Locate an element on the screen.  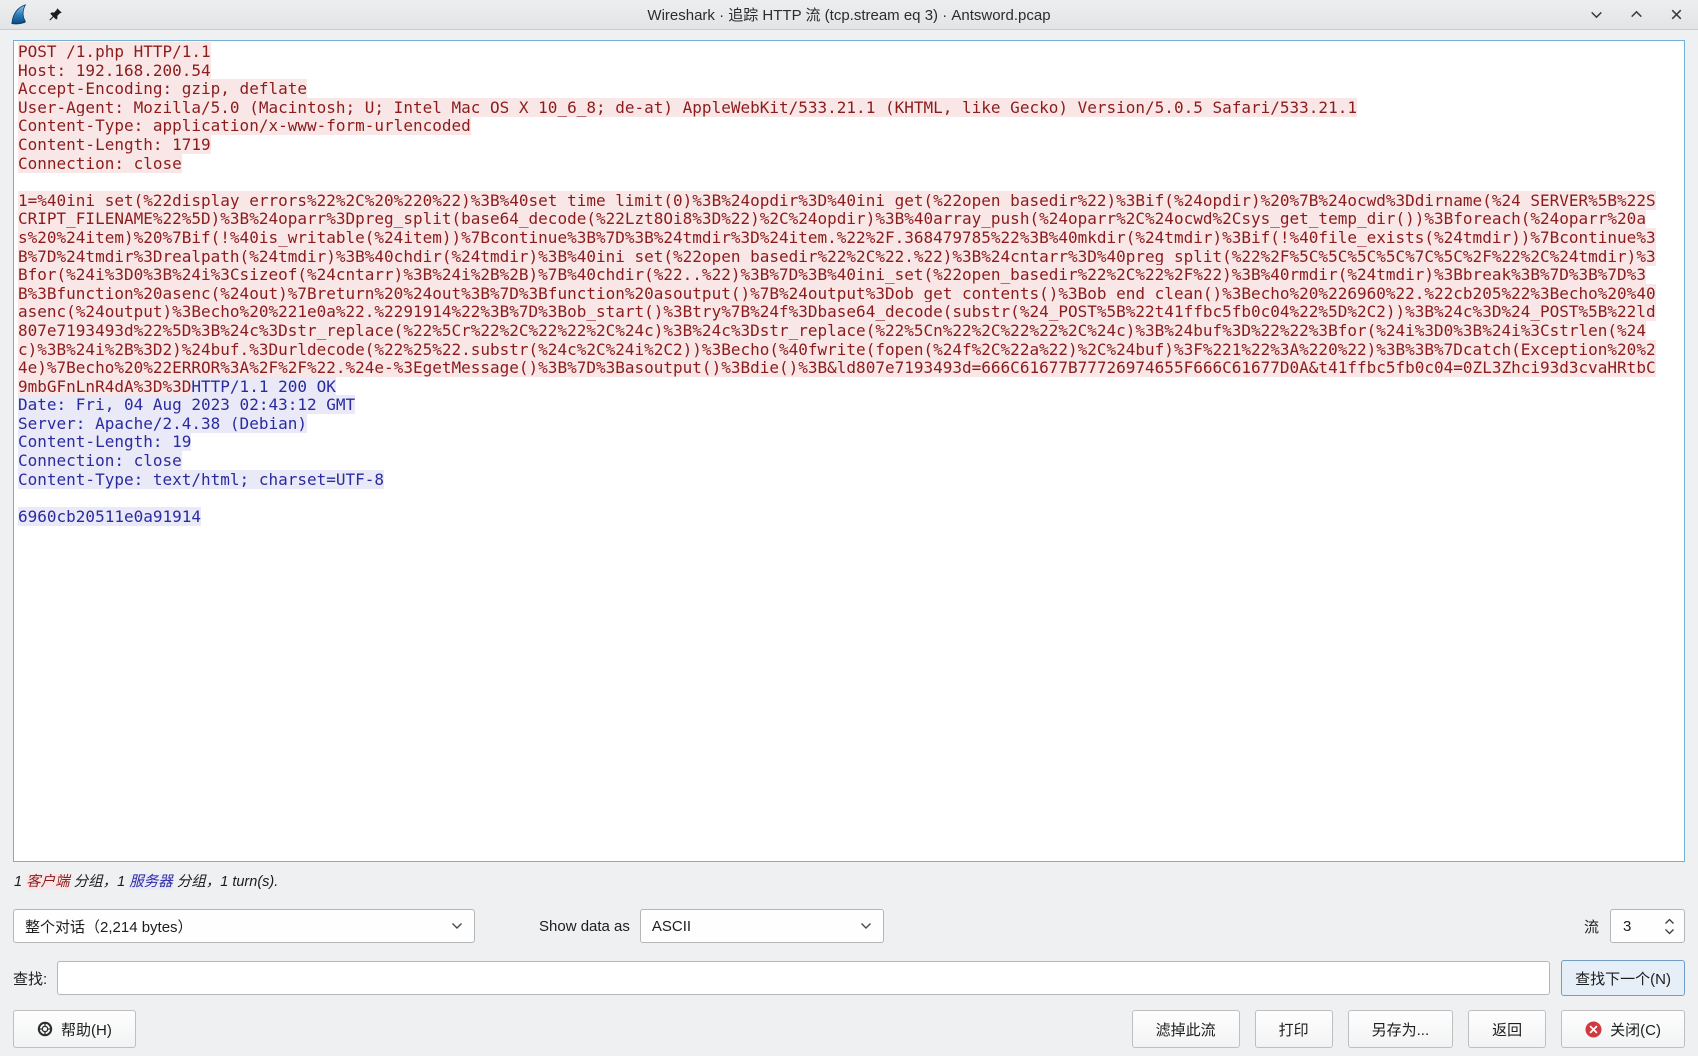
spin-up-icon is located at coordinates (1669, 921).